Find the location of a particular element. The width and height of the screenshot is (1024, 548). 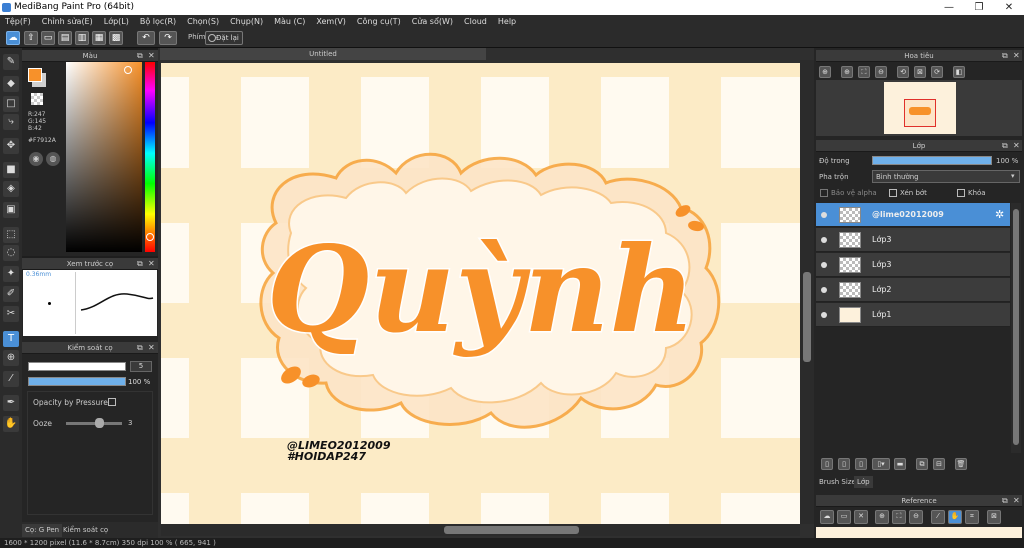

flip-icon: ◧ is located at coordinates (959, 72).